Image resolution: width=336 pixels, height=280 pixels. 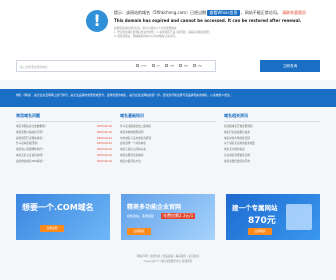 I want to click on domain-search-bar: 输入您想要注册的域名 .com .cn .net .top .vip 立即查询, so click(x=168, y=66).